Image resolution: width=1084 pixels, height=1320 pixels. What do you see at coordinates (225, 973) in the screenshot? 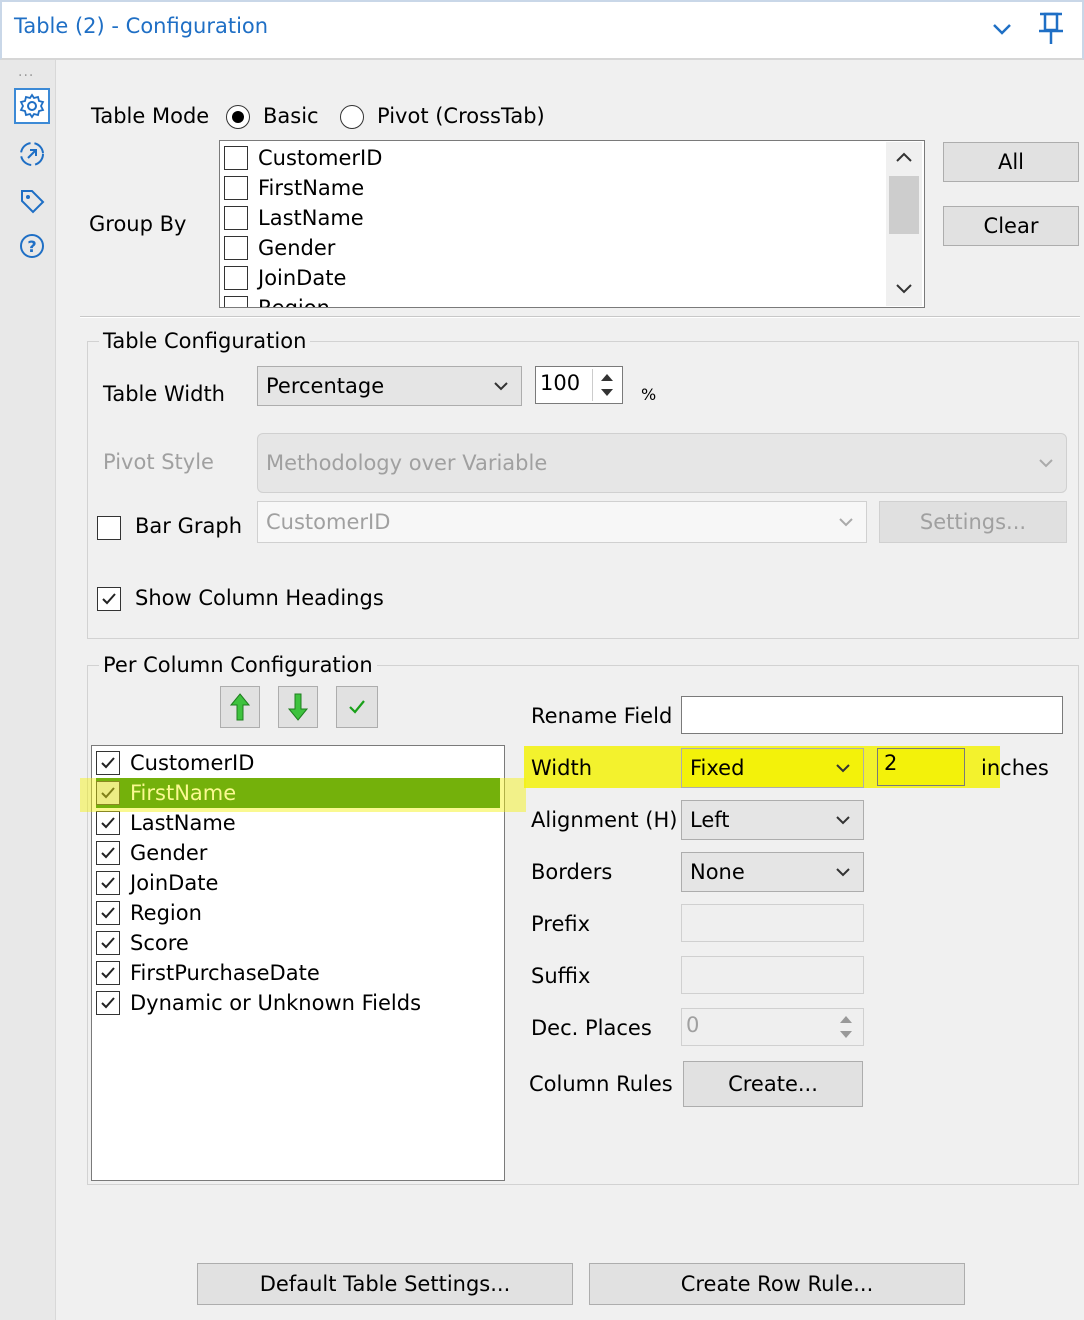
I see `list-item-label: FirstPurchaseDate` at bounding box center [225, 973].